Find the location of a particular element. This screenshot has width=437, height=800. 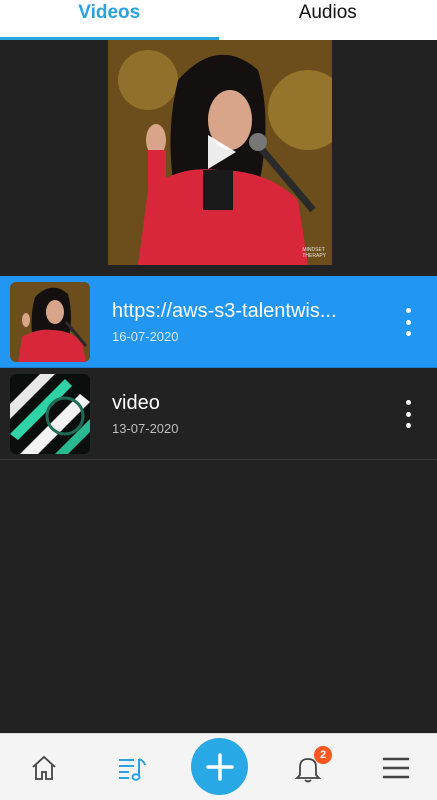

add-icon is located at coordinates (219, 766).